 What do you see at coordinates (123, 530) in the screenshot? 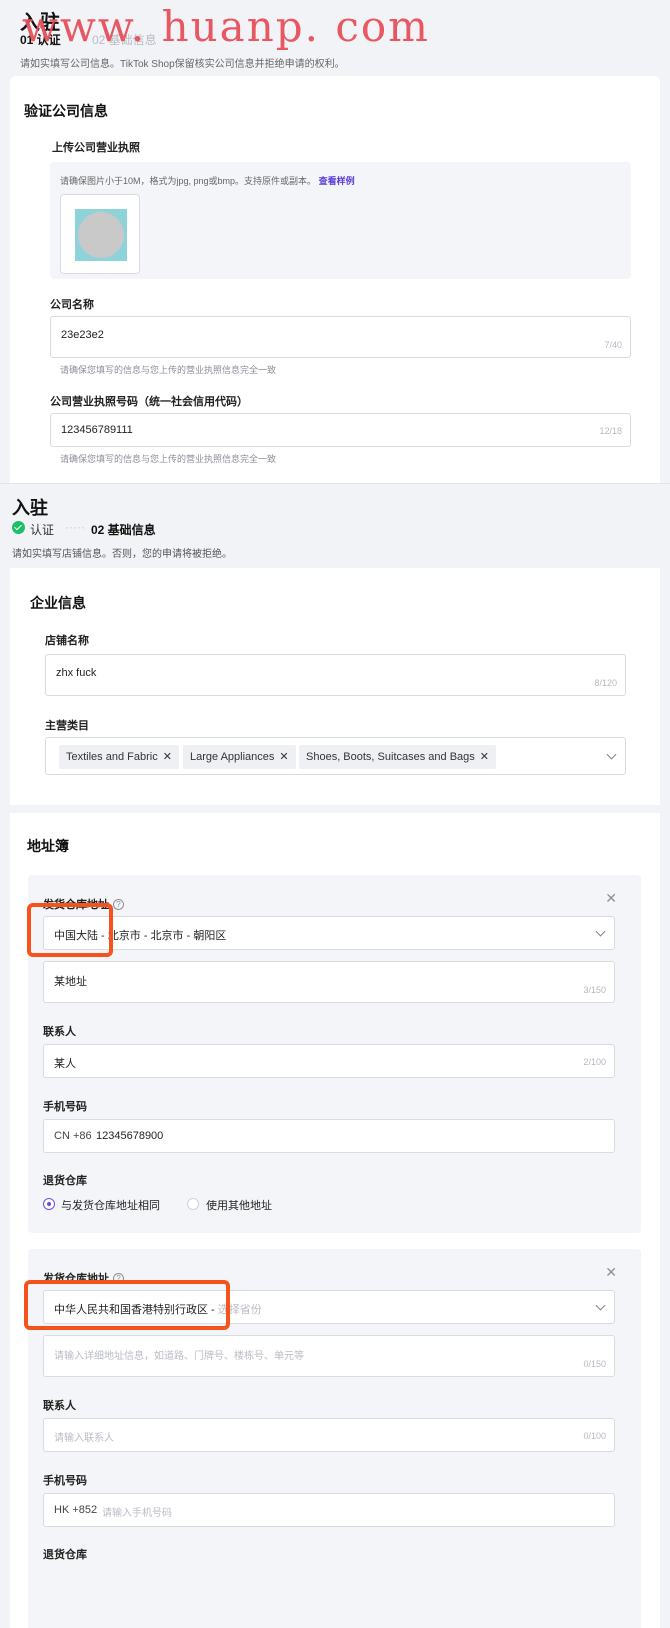
I see `step-2: 02 基础信息` at bounding box center [123, 530].